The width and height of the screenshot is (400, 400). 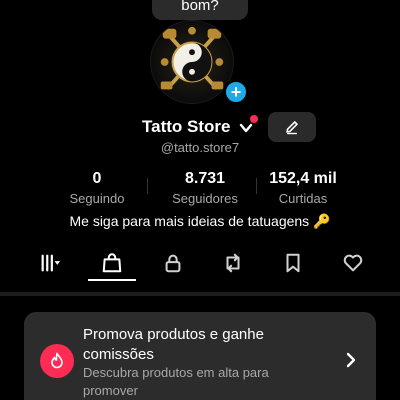 I want to click on profile-handle: @tatto.store7, so click(x=200, y=147).